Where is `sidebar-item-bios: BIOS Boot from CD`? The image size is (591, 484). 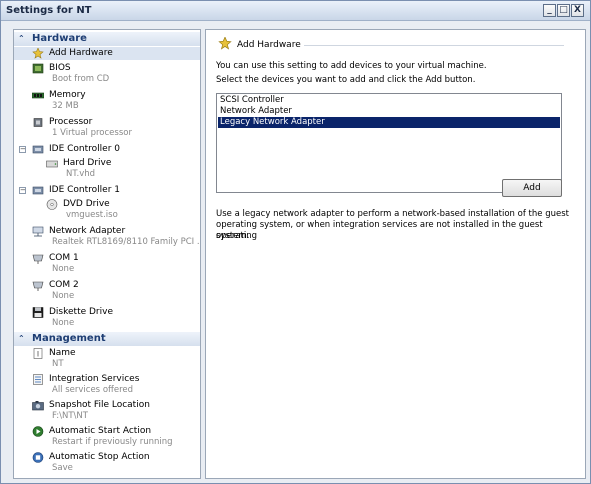
sidebar-item-bios: BIOS Boot from CD is located at coordinates (107, 74).